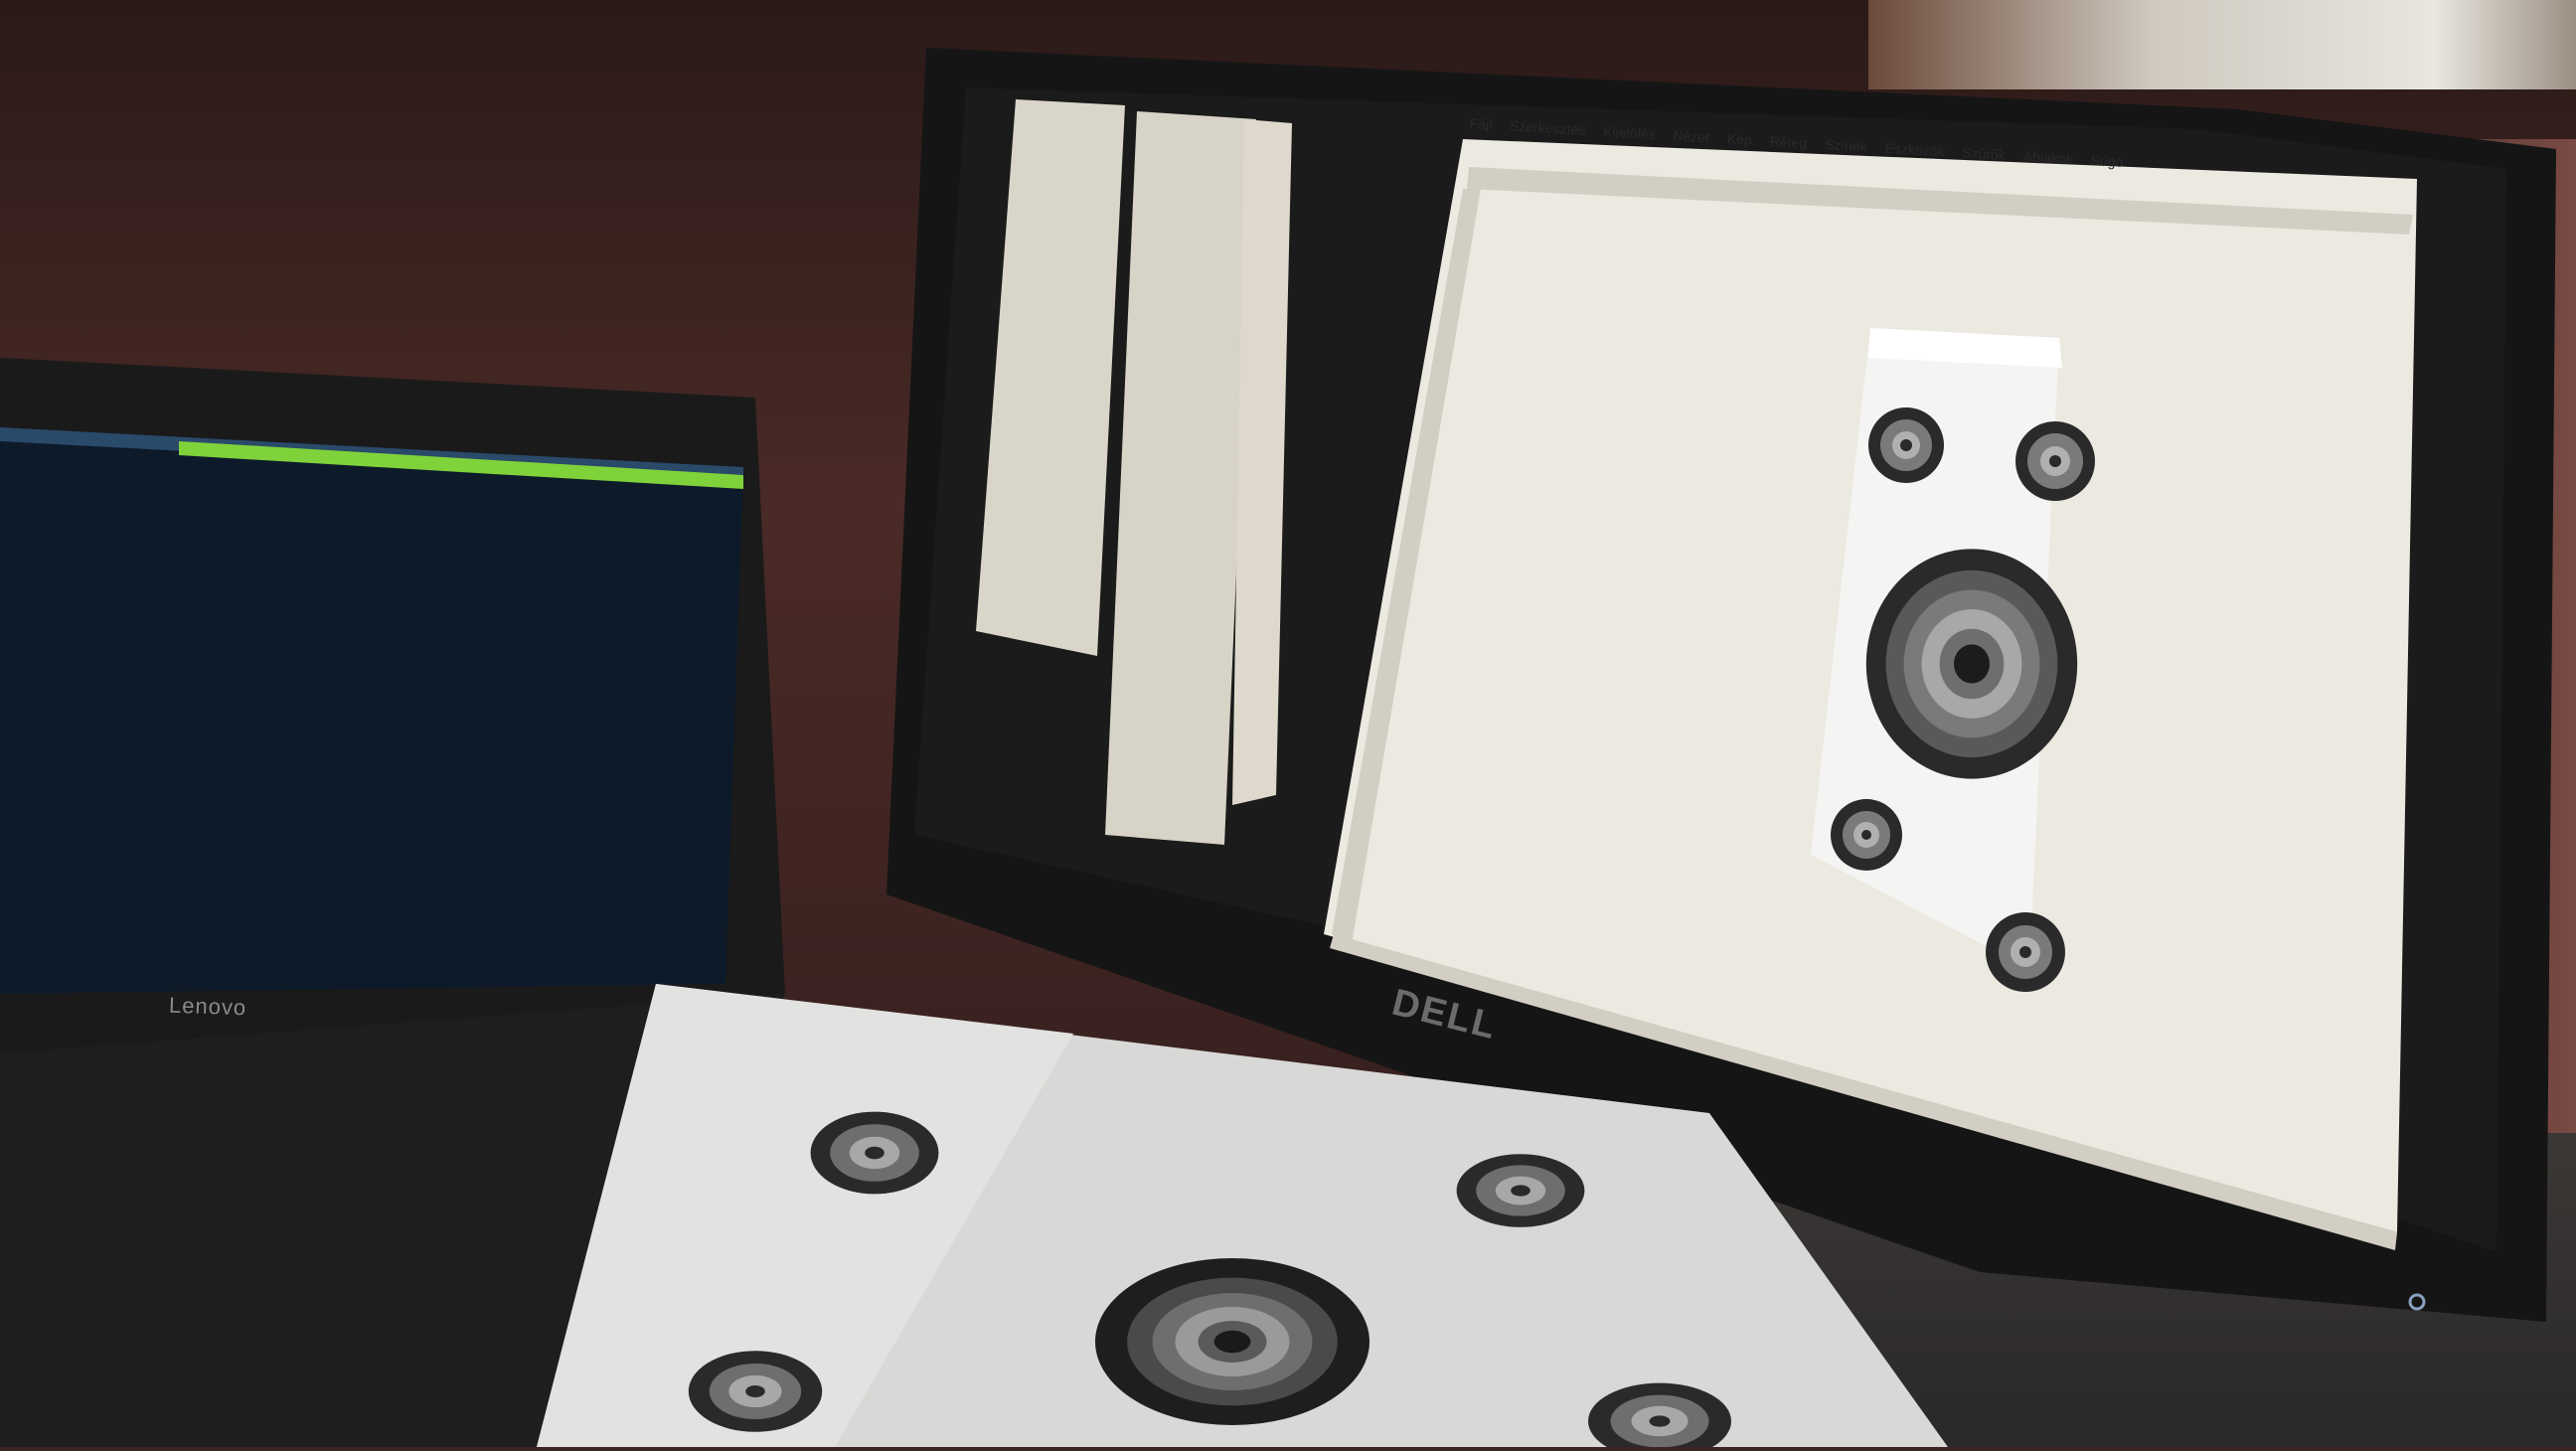 Image resolution: width=2576 pixels, height=1451 pixels. Describe the element at coordinates (1691, 136) in the screenshot. I see `menu-view: Nézet` at that location.